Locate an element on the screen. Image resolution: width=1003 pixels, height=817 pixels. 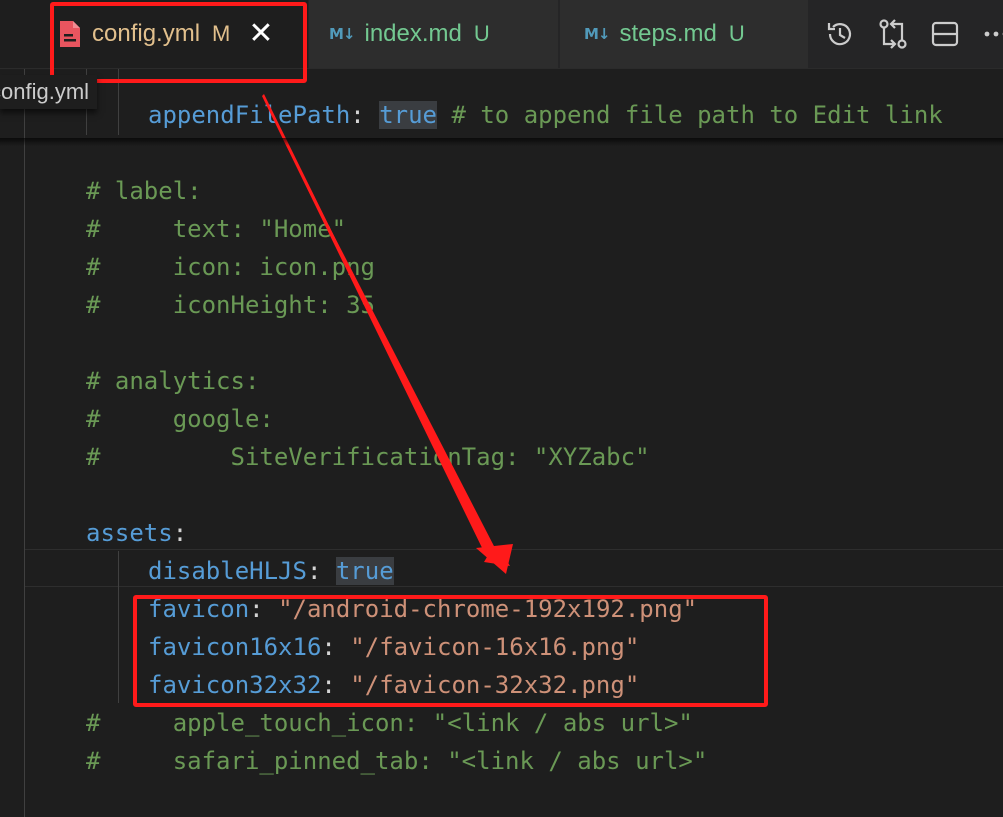
annotation-arrow is located at coordinates (387, 334).